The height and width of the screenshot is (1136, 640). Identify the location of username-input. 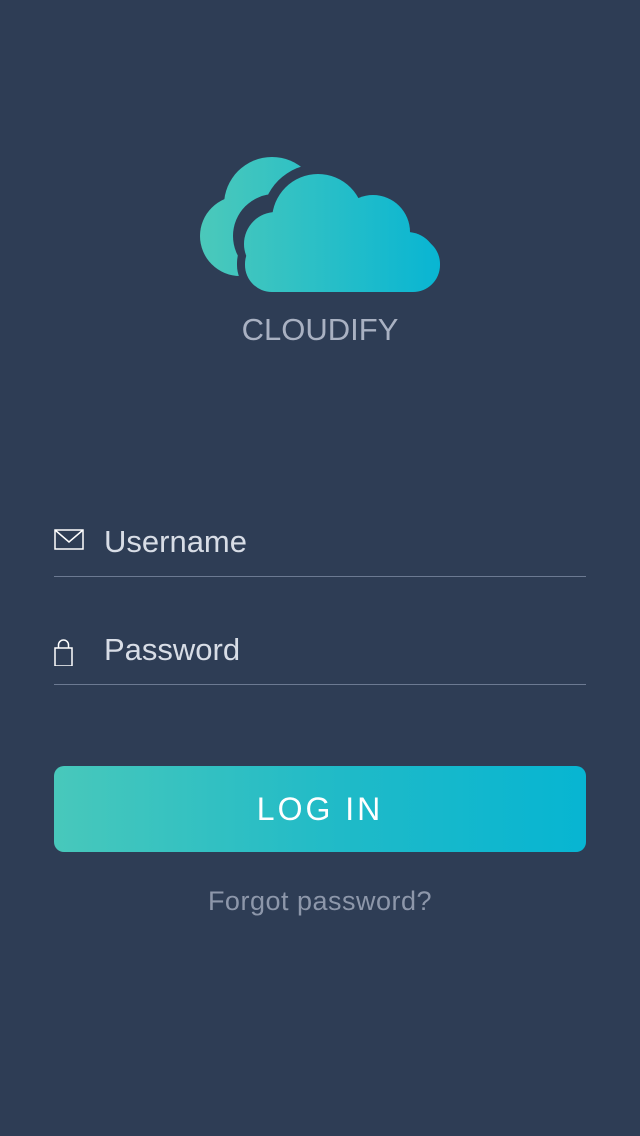
(344, 542).